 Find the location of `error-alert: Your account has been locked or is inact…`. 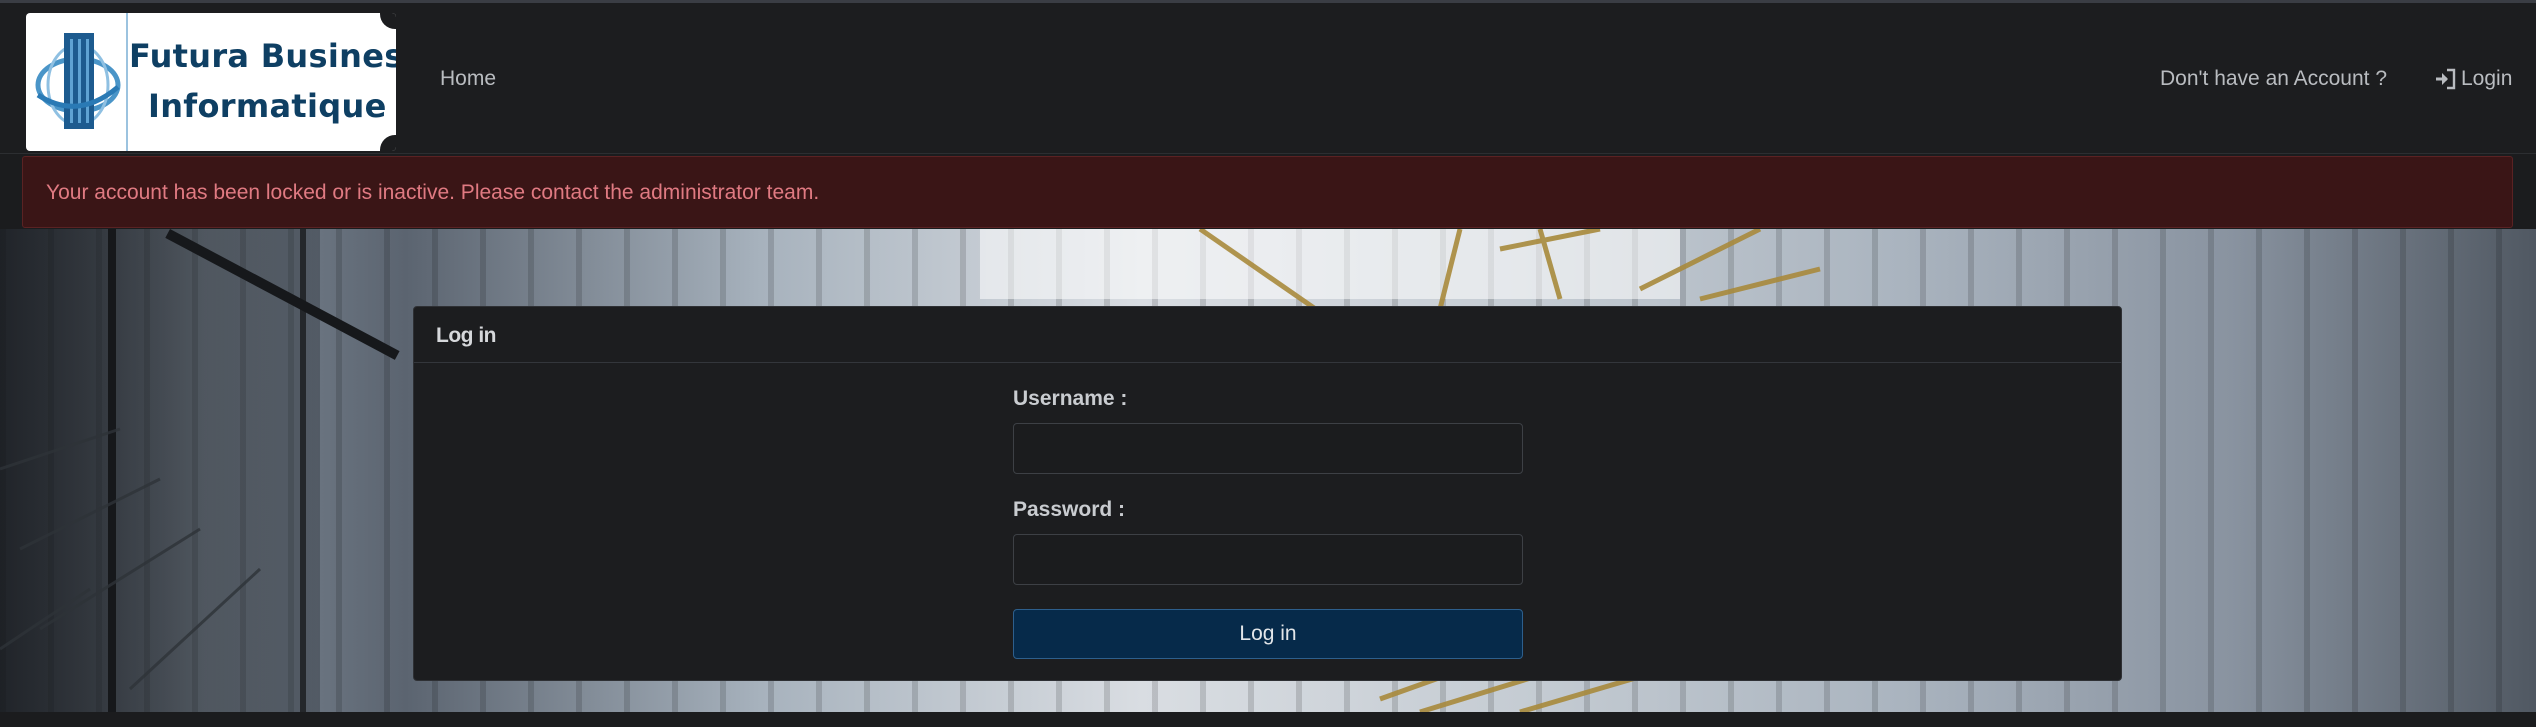

error-alert: Your account has been locked or is inact… is located at coordinates (1267, 192).